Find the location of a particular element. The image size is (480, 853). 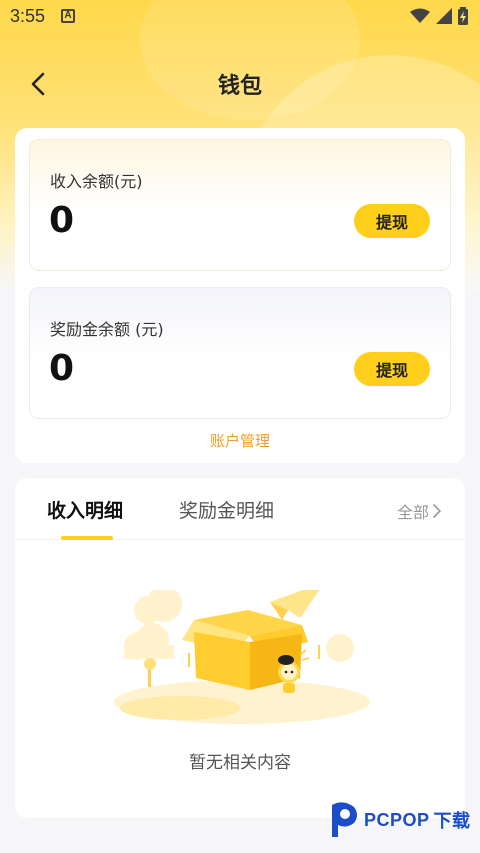

active-tab-indicator is located at coordinates (87, 538).